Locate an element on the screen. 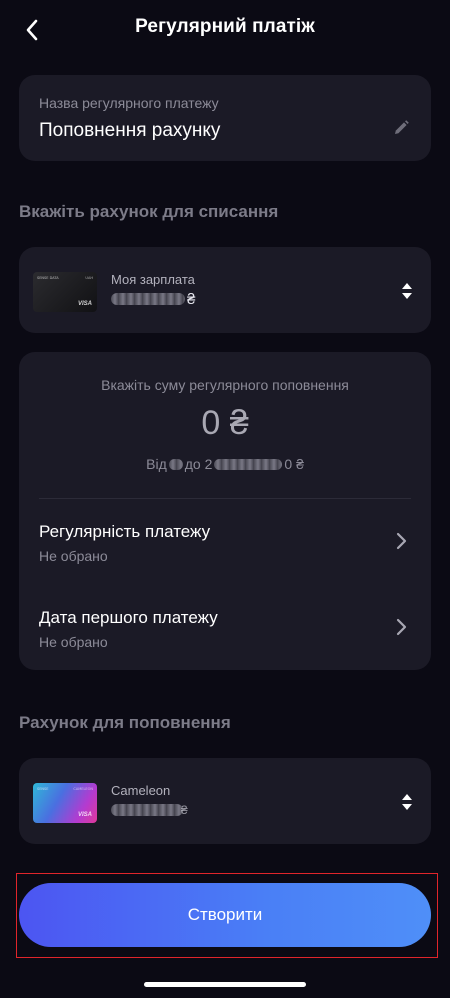 This screenshot has width=450, height=998. payment-frequency-value: Не обрано is located at coordinates (73, 556).